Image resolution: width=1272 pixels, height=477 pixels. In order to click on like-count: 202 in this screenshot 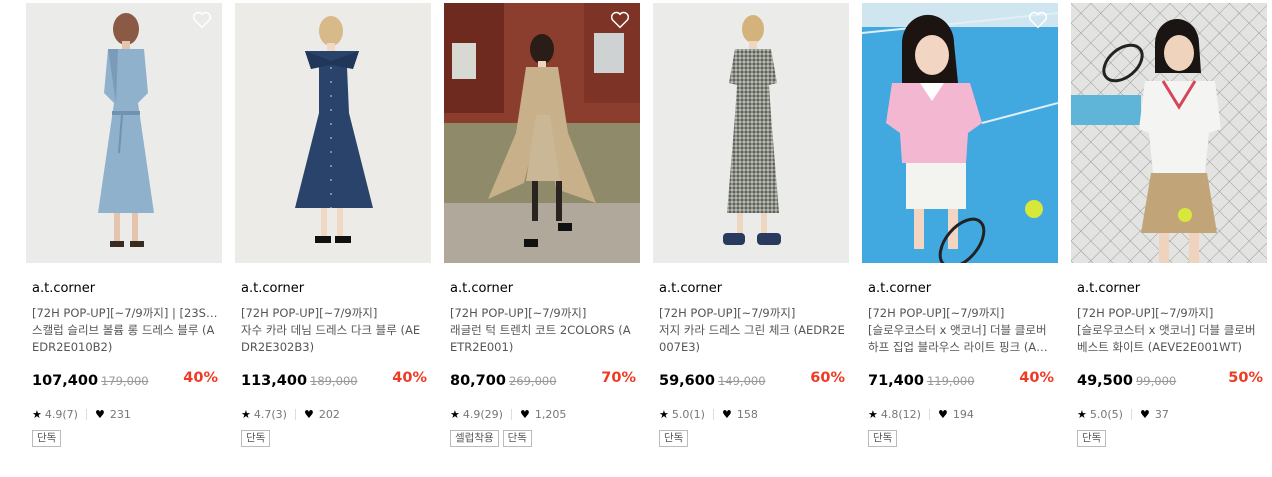, I will do `click(329, 414)`.